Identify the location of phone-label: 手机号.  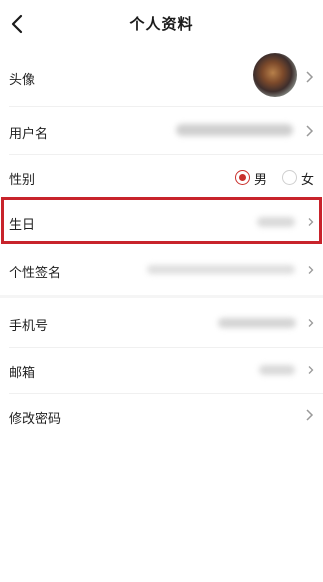
(29, 326).